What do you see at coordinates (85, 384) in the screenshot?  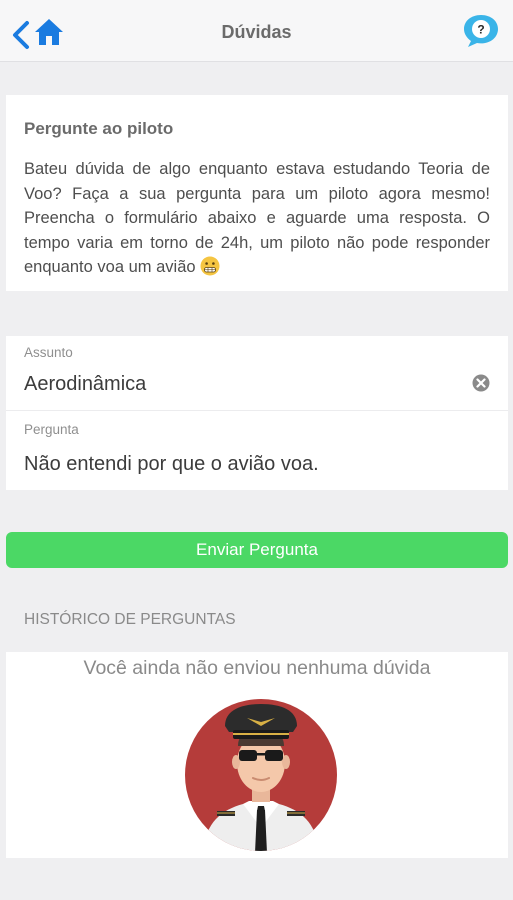 I see `subject-input: Aerodinâmica` at bounding box center [85, 384].